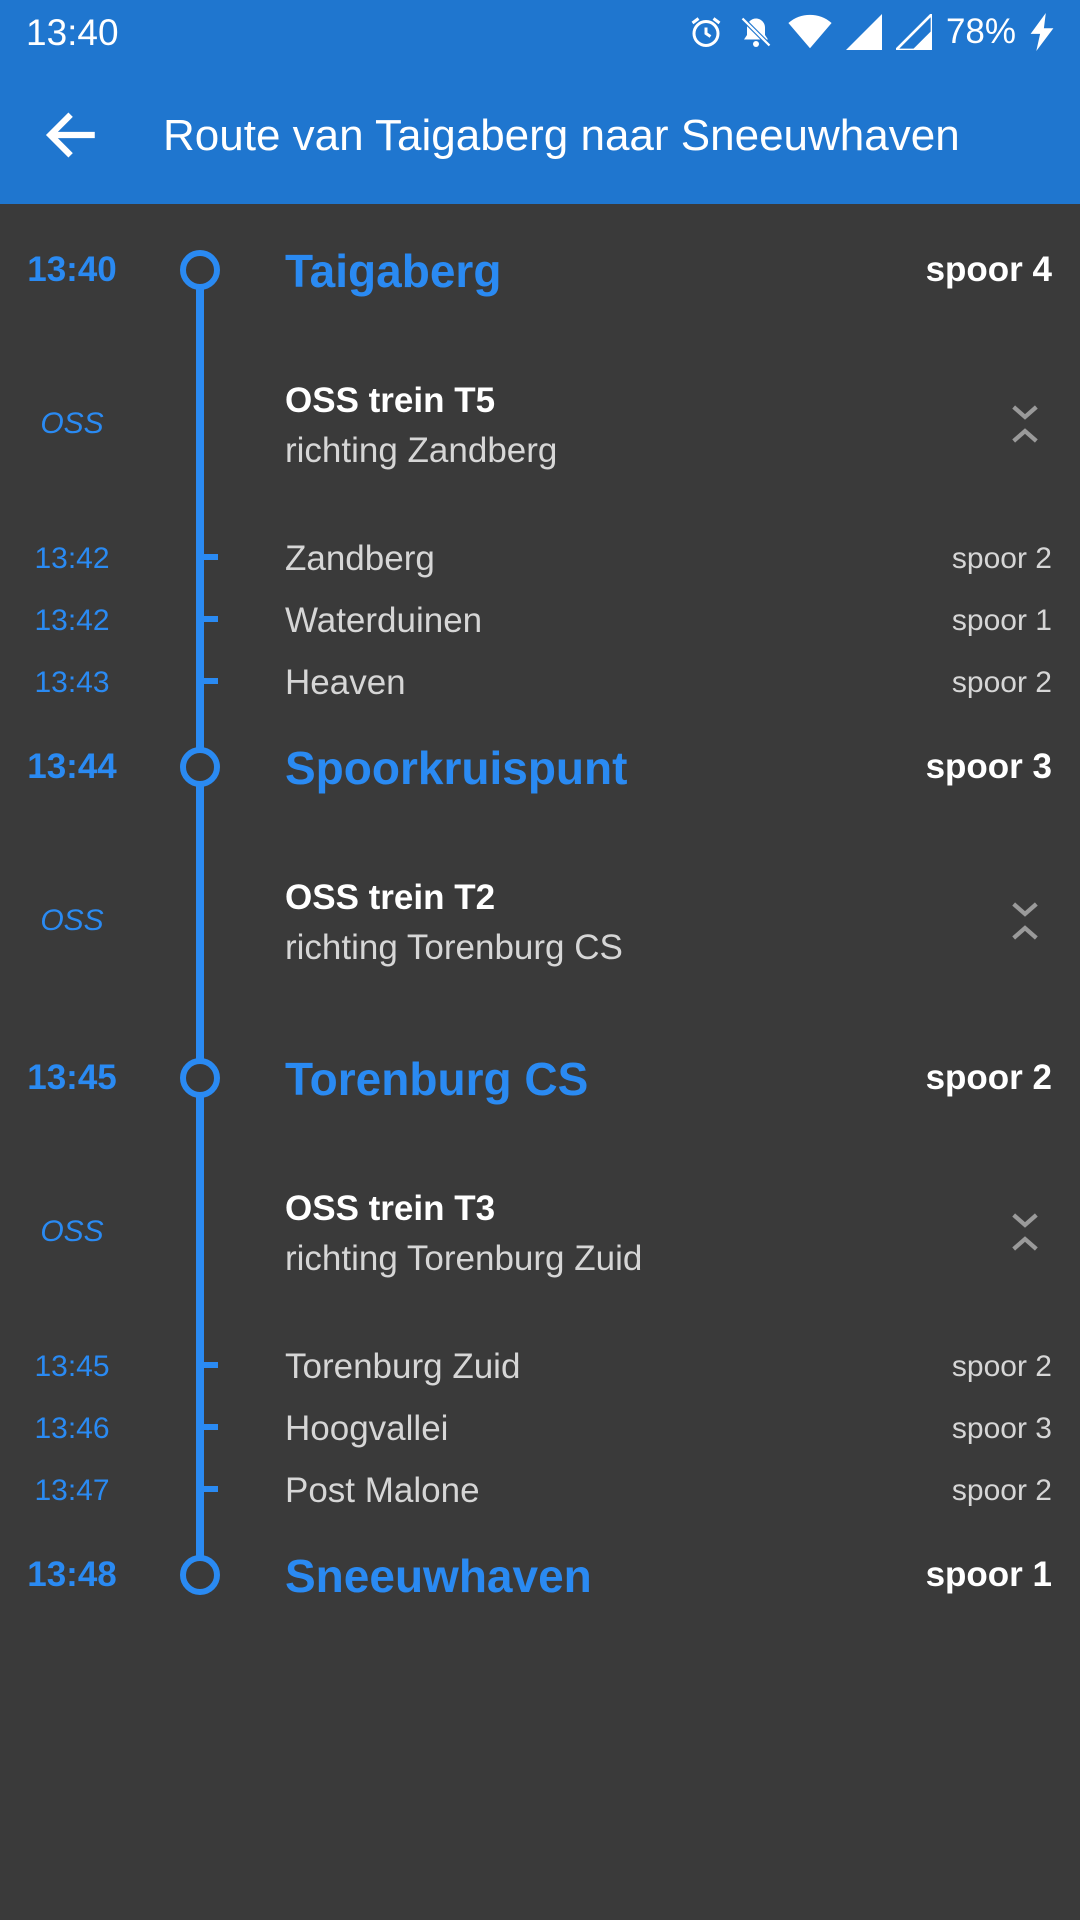  I want to click on alarm-icon, so click(706, 32).